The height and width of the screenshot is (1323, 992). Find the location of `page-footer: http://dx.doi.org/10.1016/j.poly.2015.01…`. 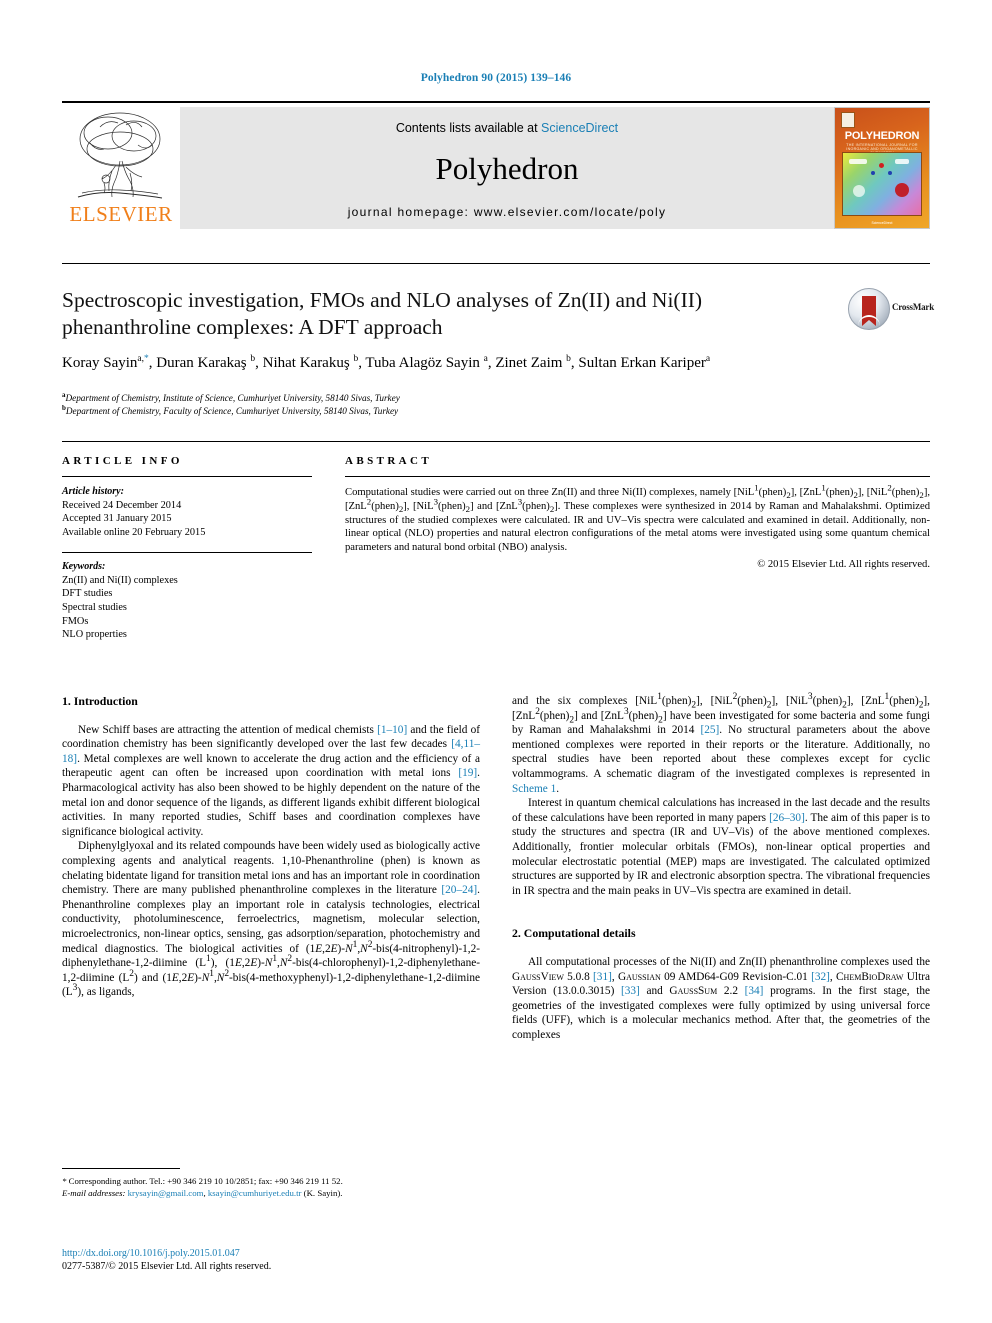

page-footer: http://dx.doi.org/10.1016/j.poly.2015.01… is located at coordinates (277, 1260).